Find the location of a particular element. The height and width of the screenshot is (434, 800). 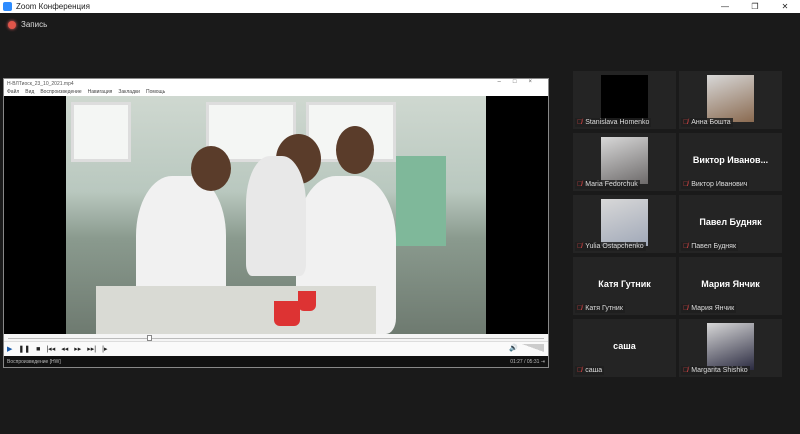

menu-view: Вид is located at coordinates (29, 92).